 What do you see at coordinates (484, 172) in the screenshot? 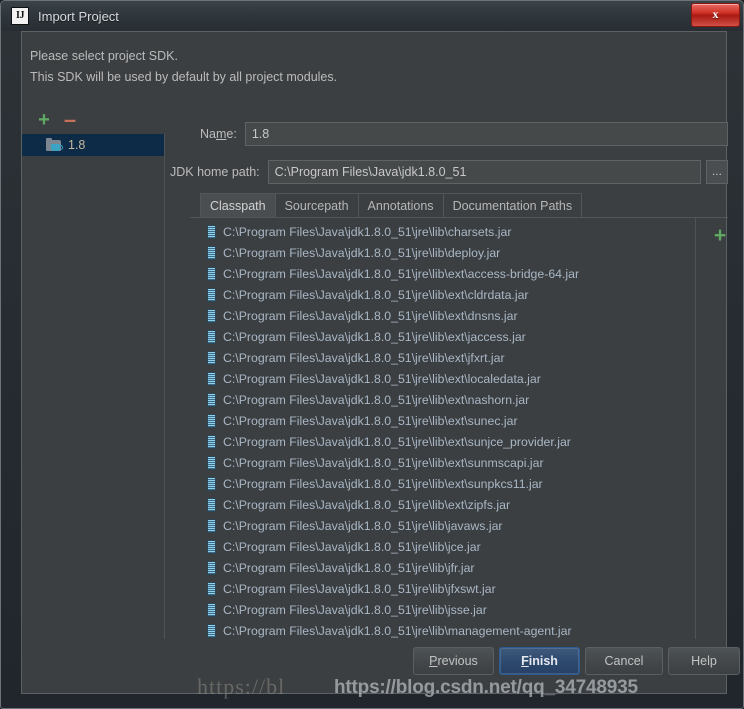
I see `jdk-home-path-input: C:\Program Files\Java\jdk1.8.0_51` at bounding box center [484, 172].